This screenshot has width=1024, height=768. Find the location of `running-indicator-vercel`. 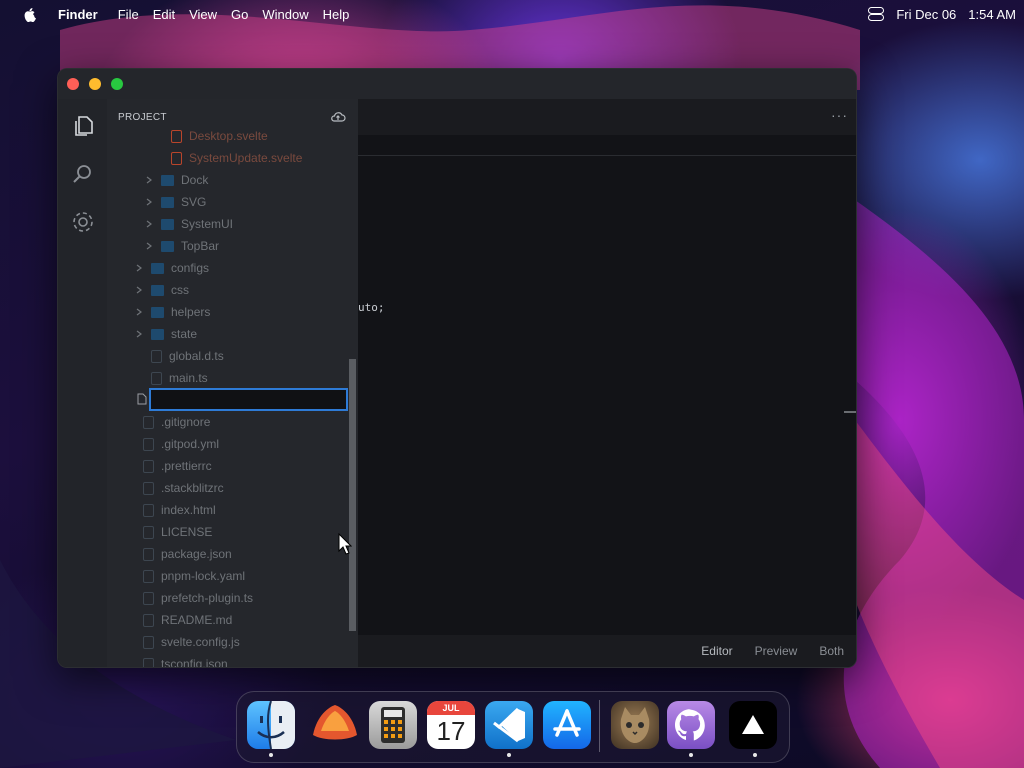

running-indicator-vercel is located at coordinates (755, 755).